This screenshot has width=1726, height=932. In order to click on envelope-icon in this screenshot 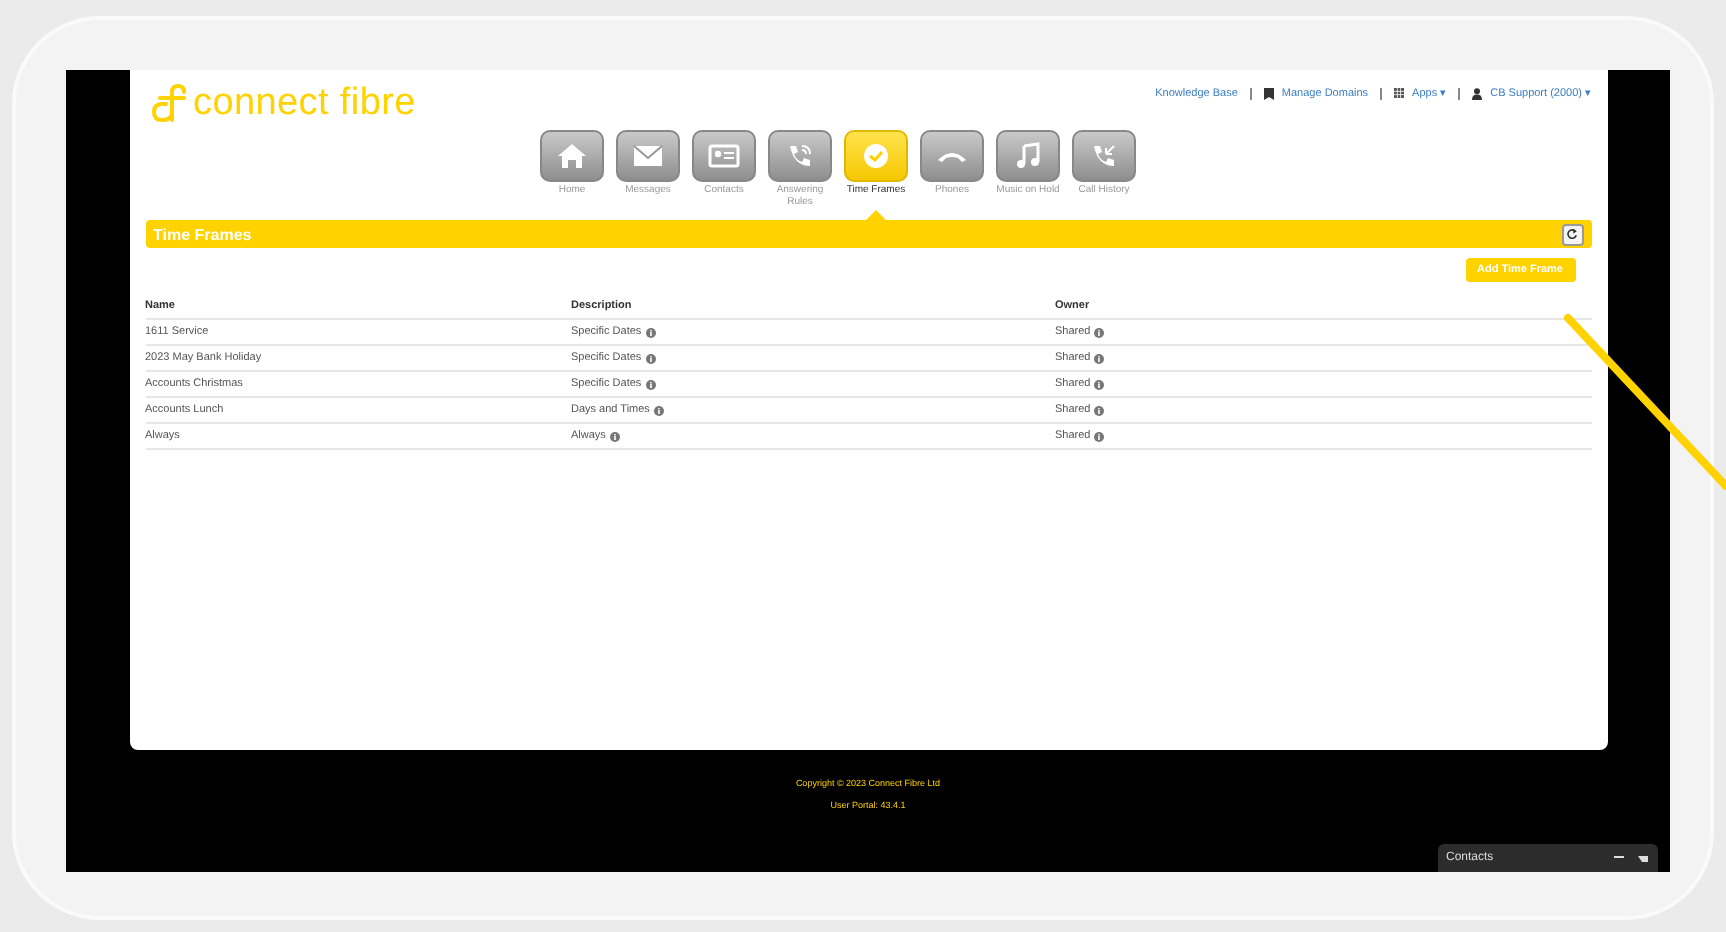, I will do `click(648, 156)`.